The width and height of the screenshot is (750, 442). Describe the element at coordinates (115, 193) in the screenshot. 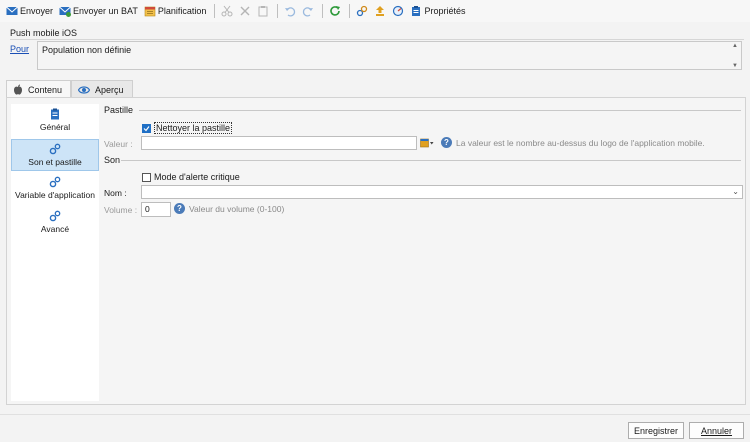

I see `sound-name-label: Nom :` at that location.